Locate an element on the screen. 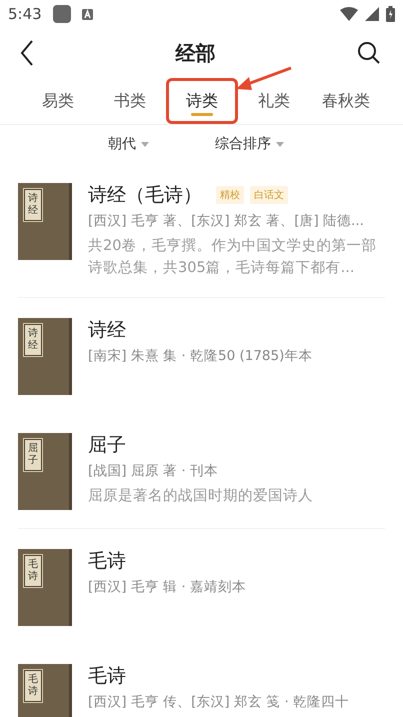 The width and height of the screenshot is (403, 717). app-notification-icon is located at coordinates (61, 14).